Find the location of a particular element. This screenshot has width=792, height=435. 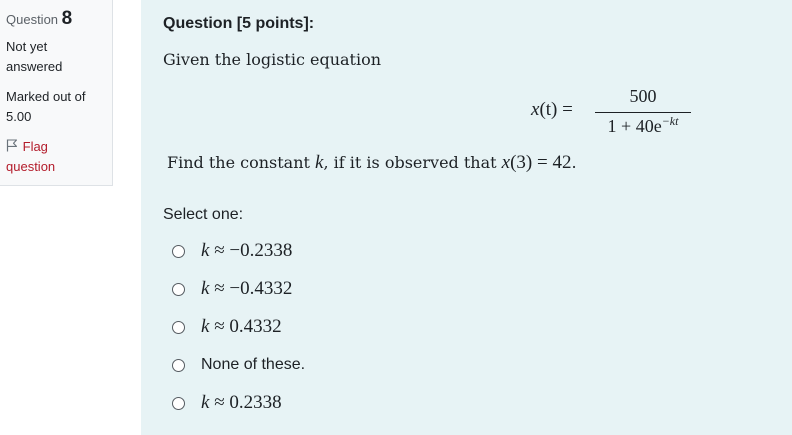

answer-label: k ≈ 0.2338 is located at coordinates (241, 403).